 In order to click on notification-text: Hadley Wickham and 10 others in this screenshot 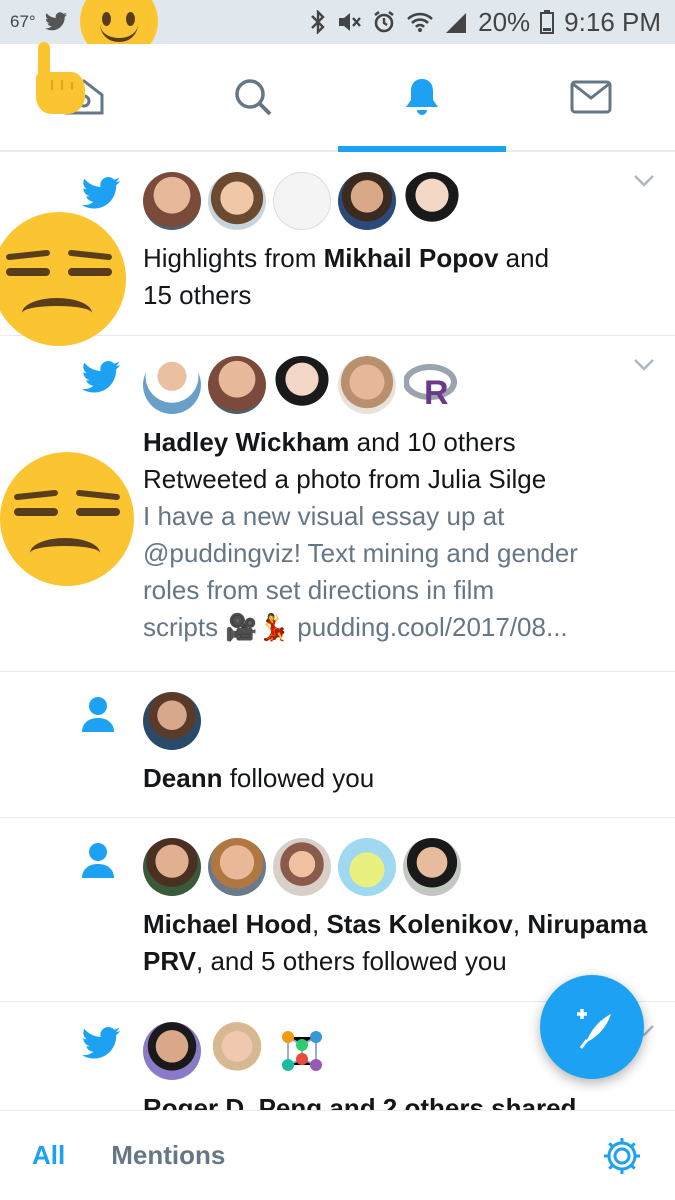, I will do `click(329, 442)`.